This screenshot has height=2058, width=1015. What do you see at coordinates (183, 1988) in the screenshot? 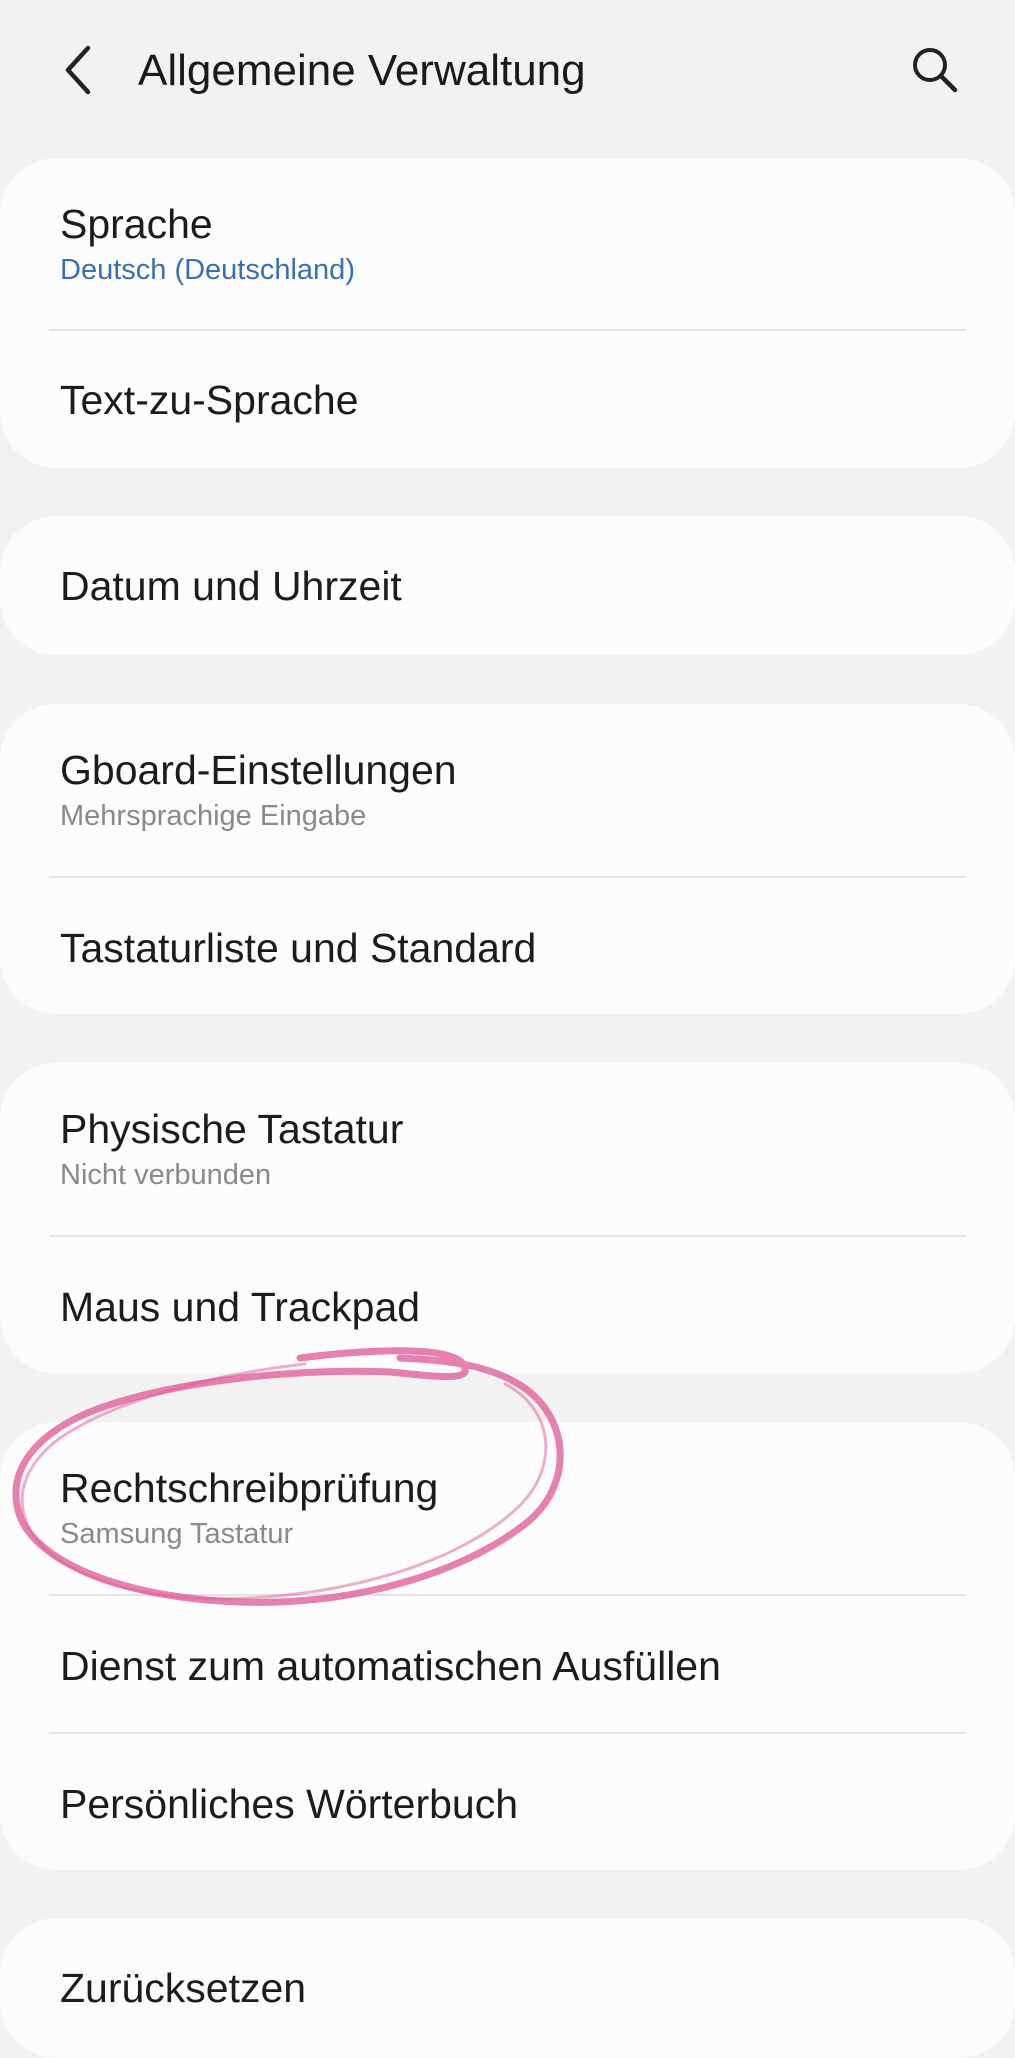
I see `list-item-title: Zurücksetzen` at bounding box center [183, 1988].